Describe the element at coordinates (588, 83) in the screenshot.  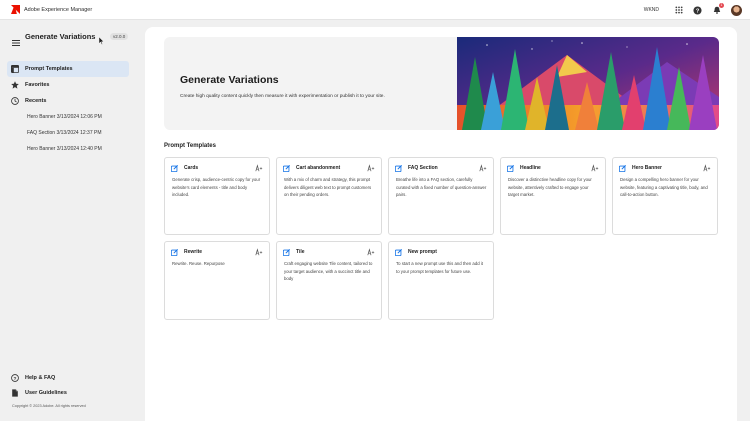
I see `hero-illustration` at that location.